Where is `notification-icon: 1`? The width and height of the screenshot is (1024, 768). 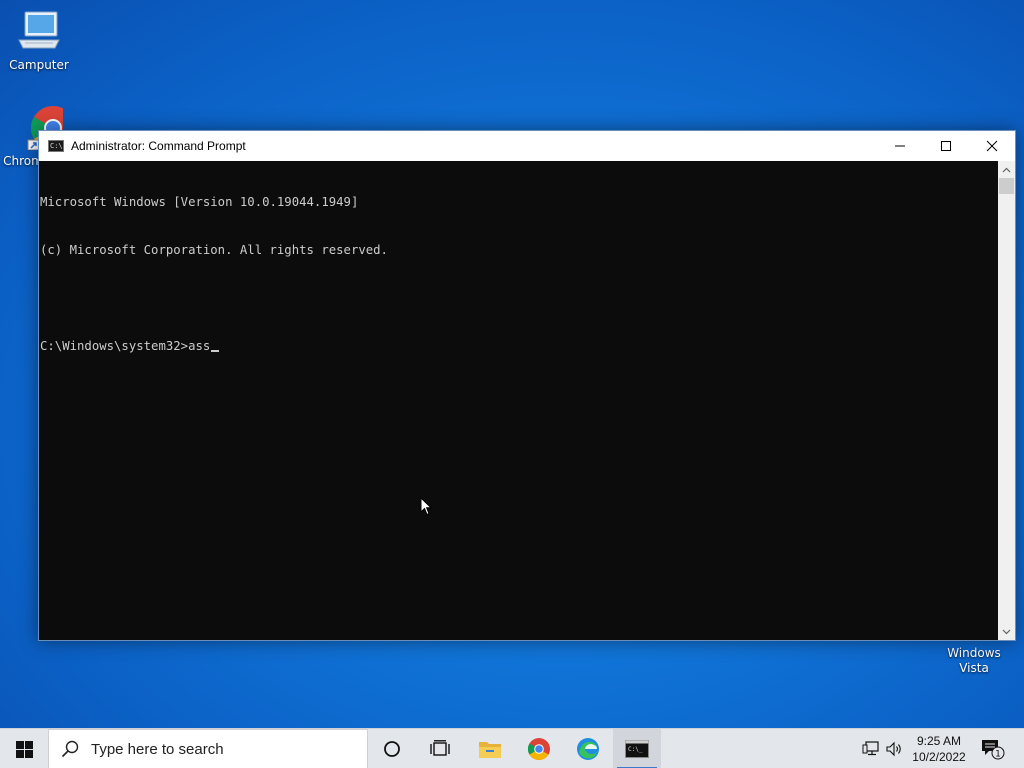 notification-icon: 1 is located at coordinates (993, 750).